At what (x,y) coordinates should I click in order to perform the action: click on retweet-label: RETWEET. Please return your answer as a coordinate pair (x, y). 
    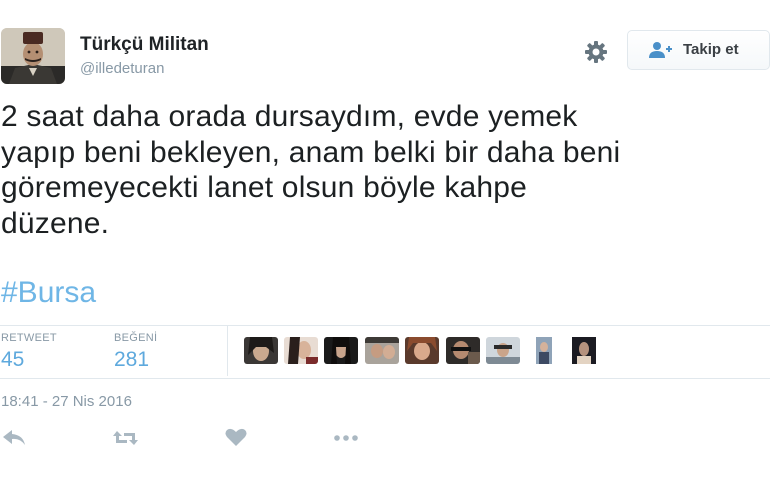
    Looking at the image, I should click on (29, 338).